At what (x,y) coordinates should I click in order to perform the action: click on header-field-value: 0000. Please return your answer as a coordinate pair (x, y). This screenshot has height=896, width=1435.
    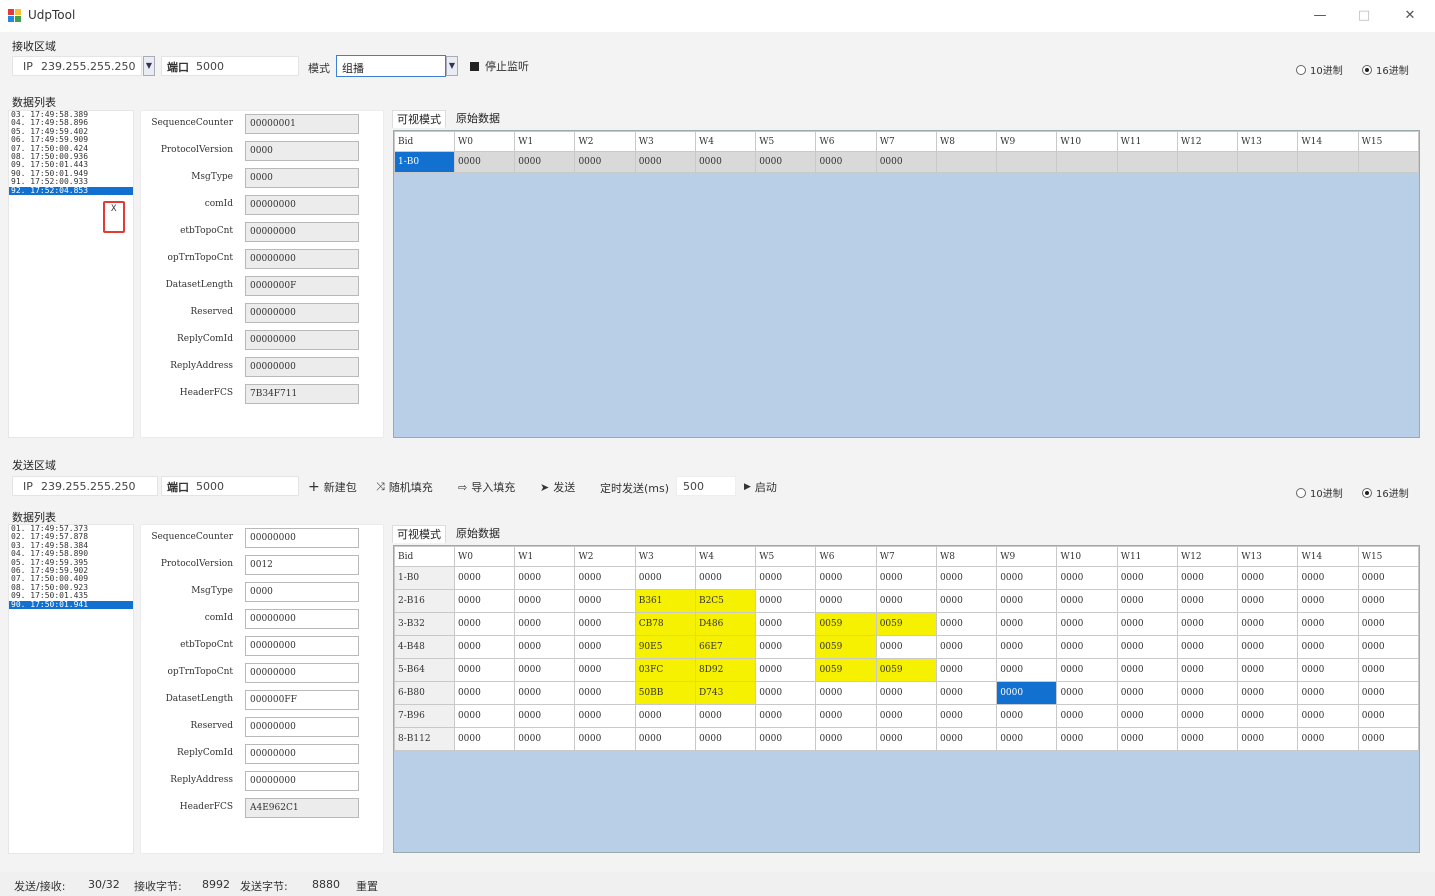
    Looking at the image, I should click on (302, 592).